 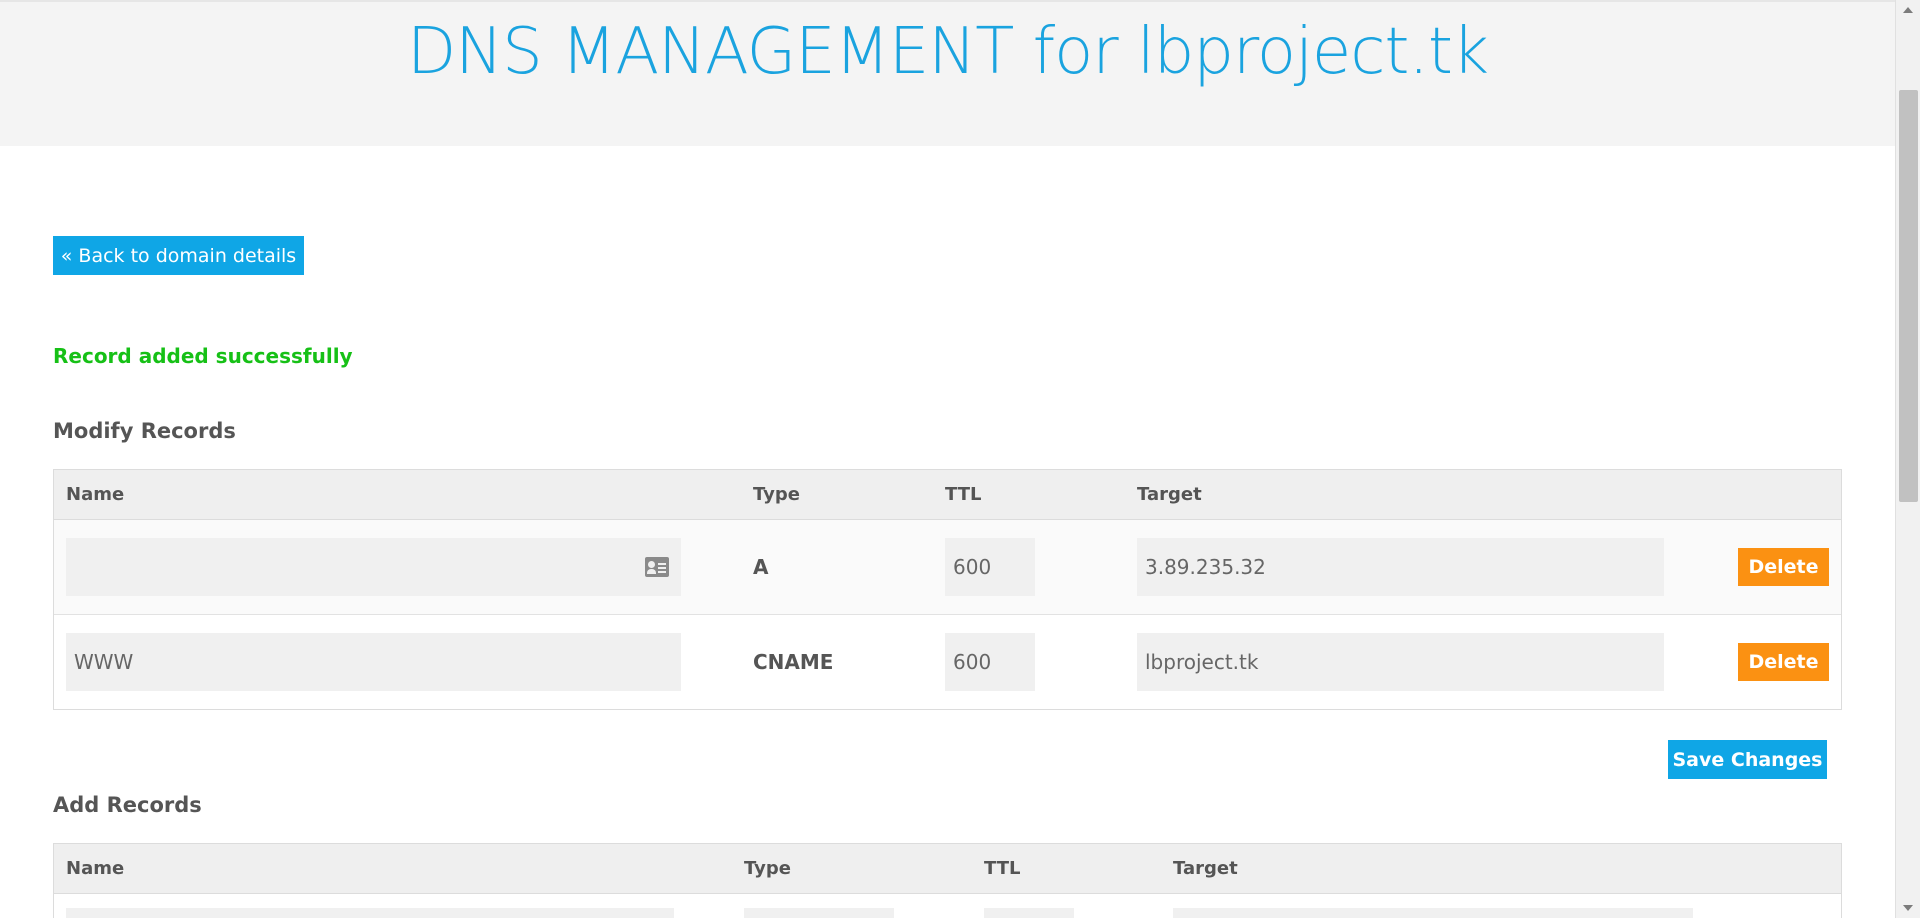 I want to click on add-records-heading: Add Records, so click(x=127, y=805).